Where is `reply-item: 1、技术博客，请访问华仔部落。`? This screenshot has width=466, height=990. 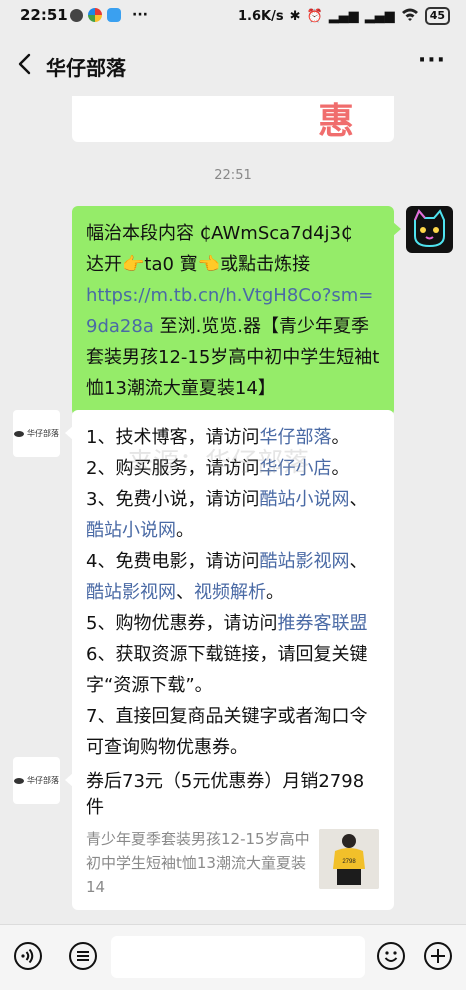 reply-item: 1、技术博客，请访问华仔部落。 is located at coordinates (233, 437).